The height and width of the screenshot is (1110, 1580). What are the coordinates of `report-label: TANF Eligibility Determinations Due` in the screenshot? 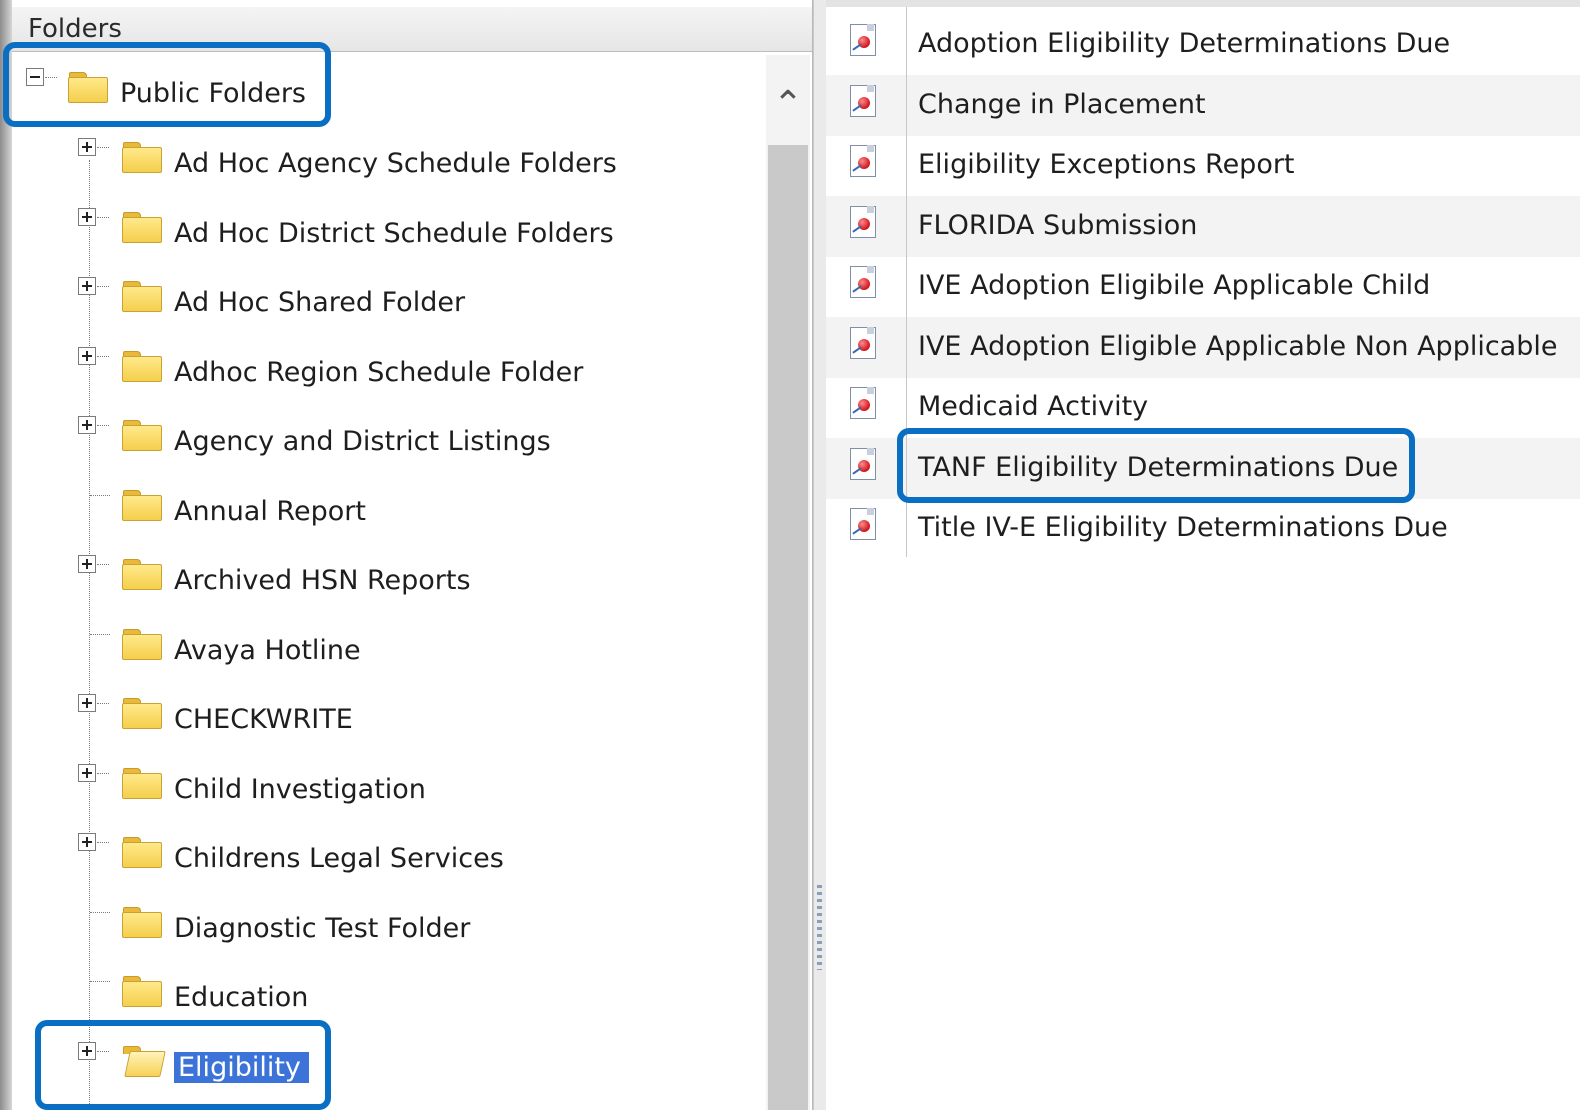 It's located at (1158, 467).